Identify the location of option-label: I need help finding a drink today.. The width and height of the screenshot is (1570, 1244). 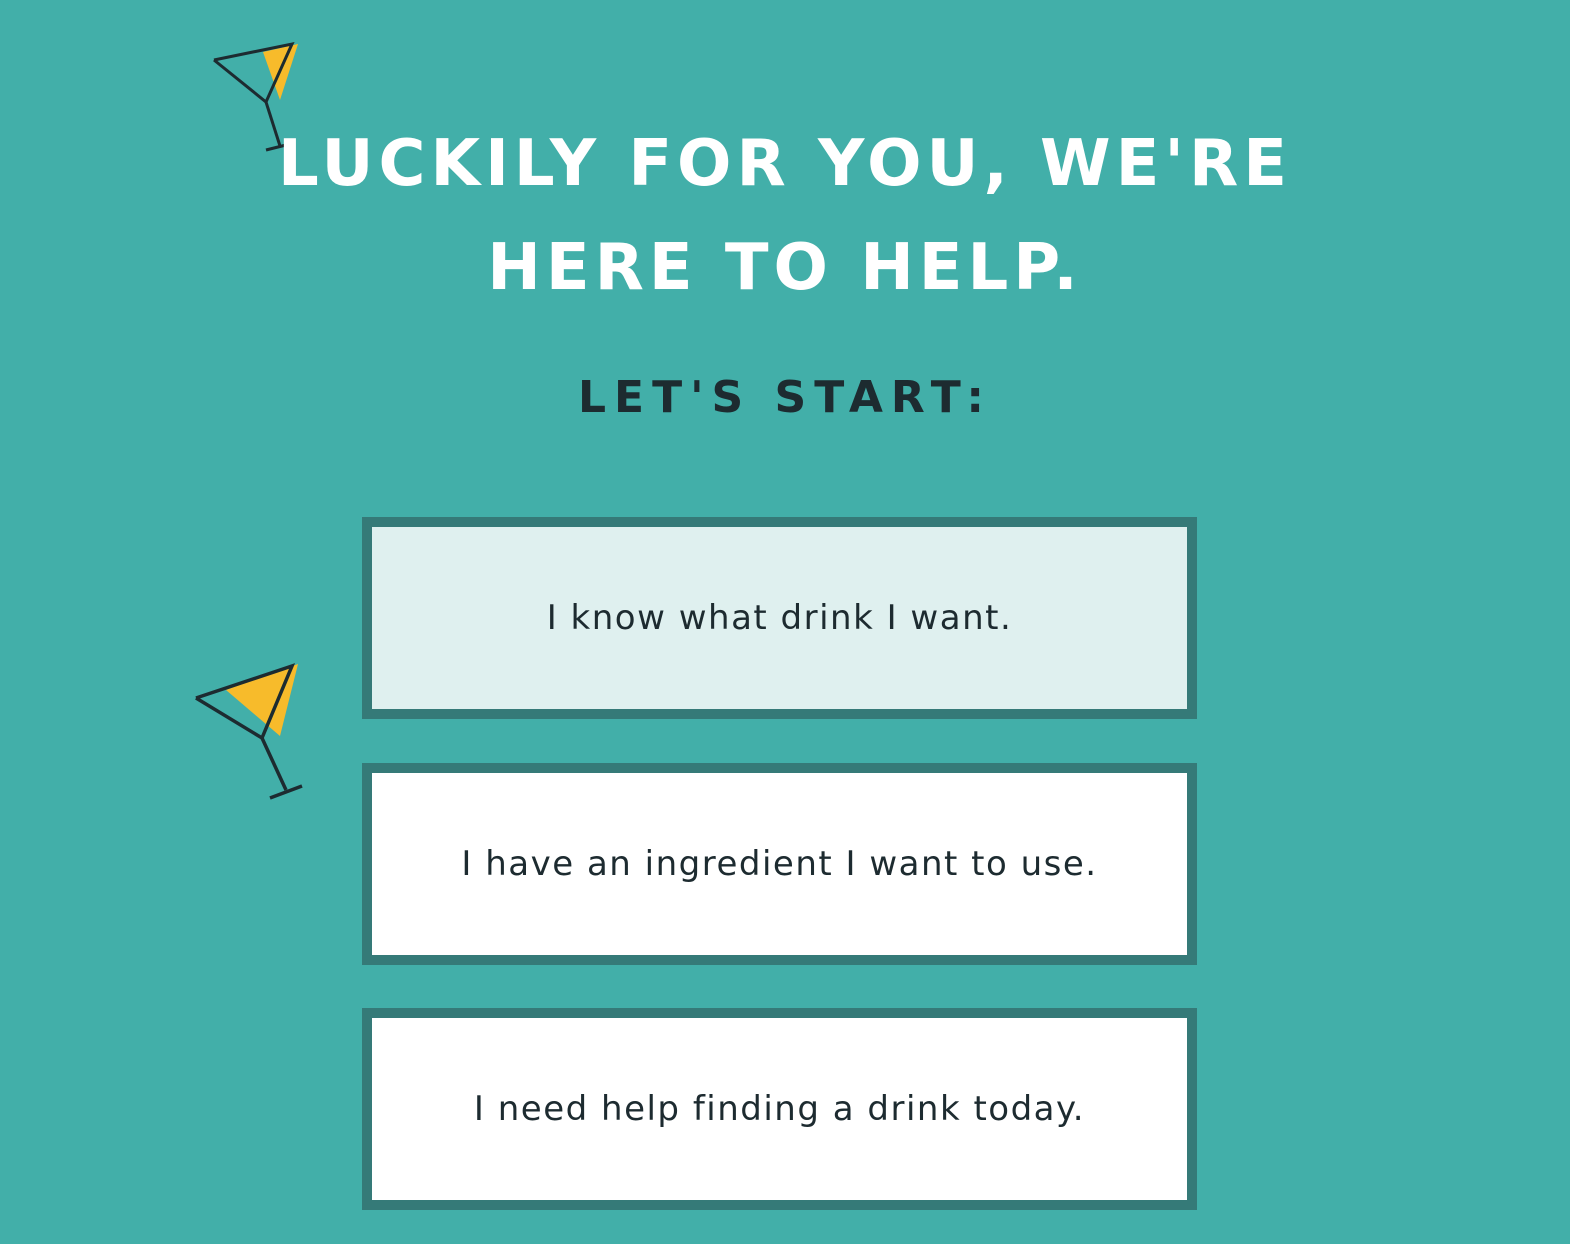
(779, 1109).